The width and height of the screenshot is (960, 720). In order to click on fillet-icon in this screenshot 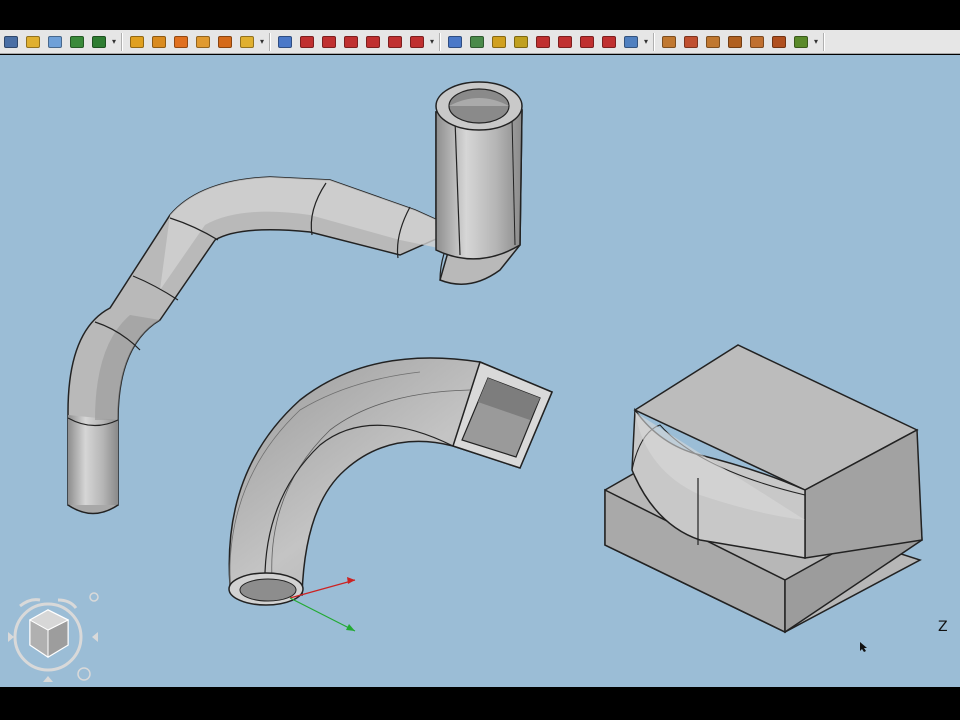, I will do `click(373, 41)`.